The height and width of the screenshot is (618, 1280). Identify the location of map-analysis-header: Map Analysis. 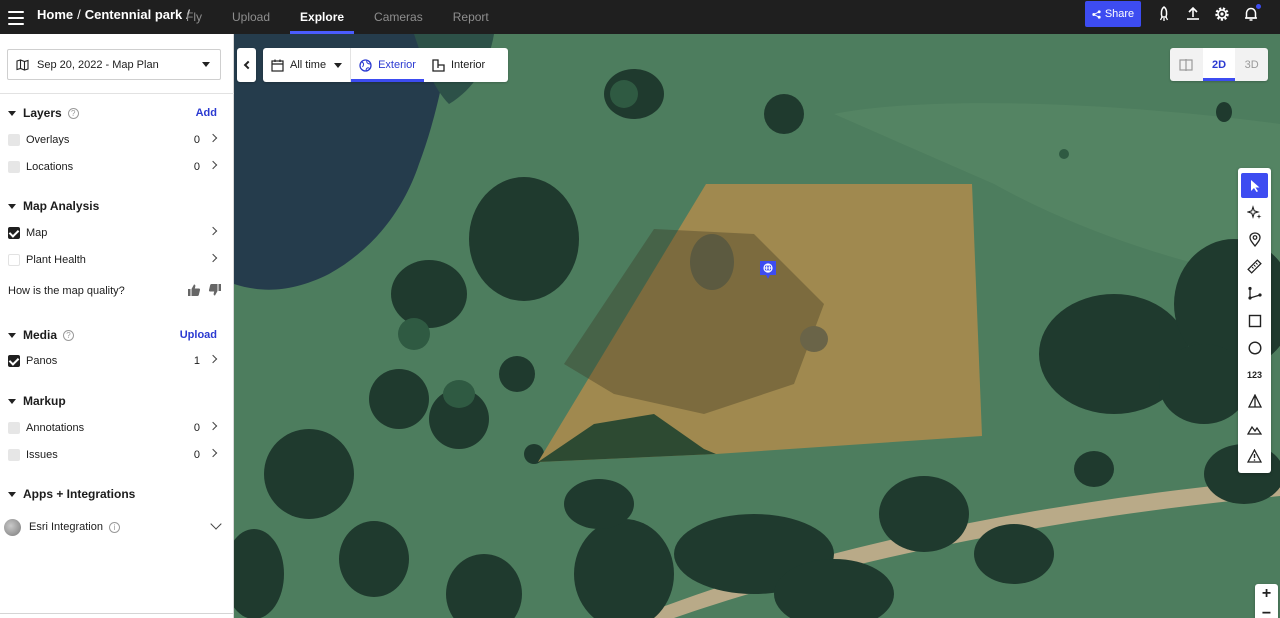
(53, 206).